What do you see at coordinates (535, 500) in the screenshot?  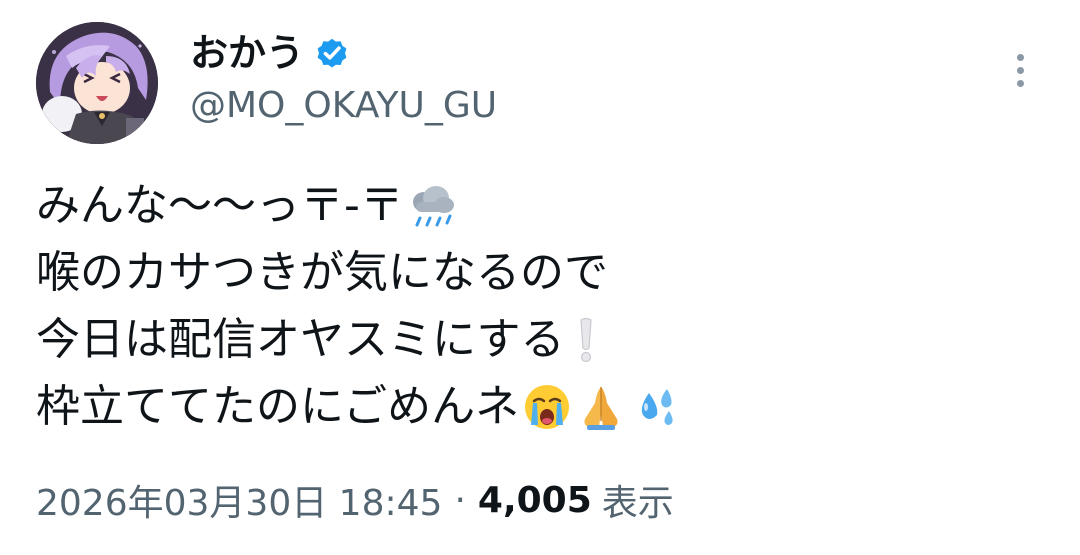 I see `view-count: 4,005` at bounding box center [535, 500].